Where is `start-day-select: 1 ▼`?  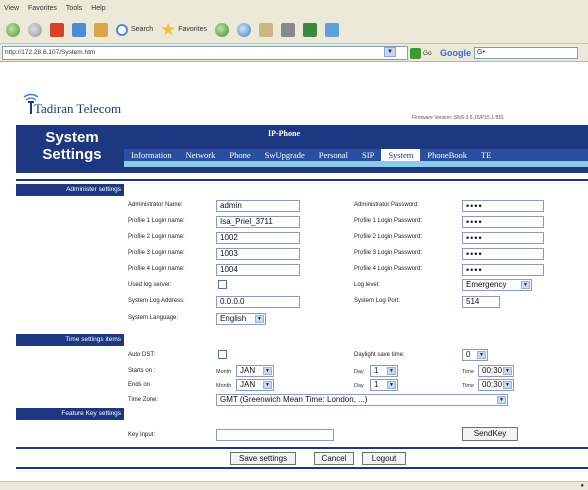
start-day-select: 1 ▼ is located at coordinates (384, 371).